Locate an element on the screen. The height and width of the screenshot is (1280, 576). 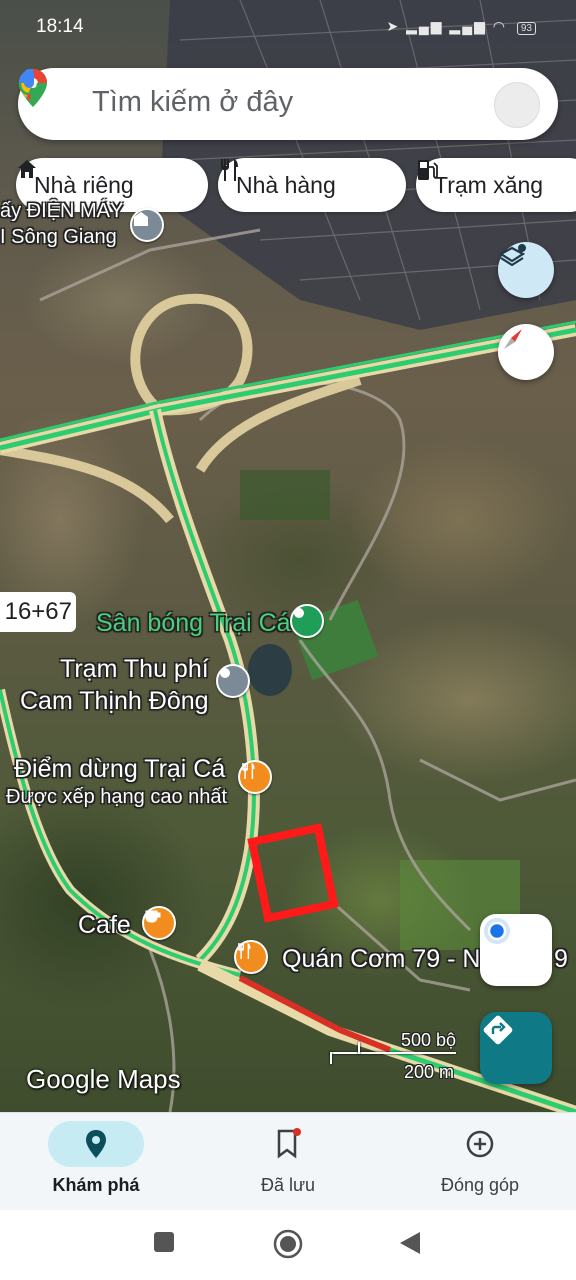
explore-pin-icon is located at coordinates (96, 1144).